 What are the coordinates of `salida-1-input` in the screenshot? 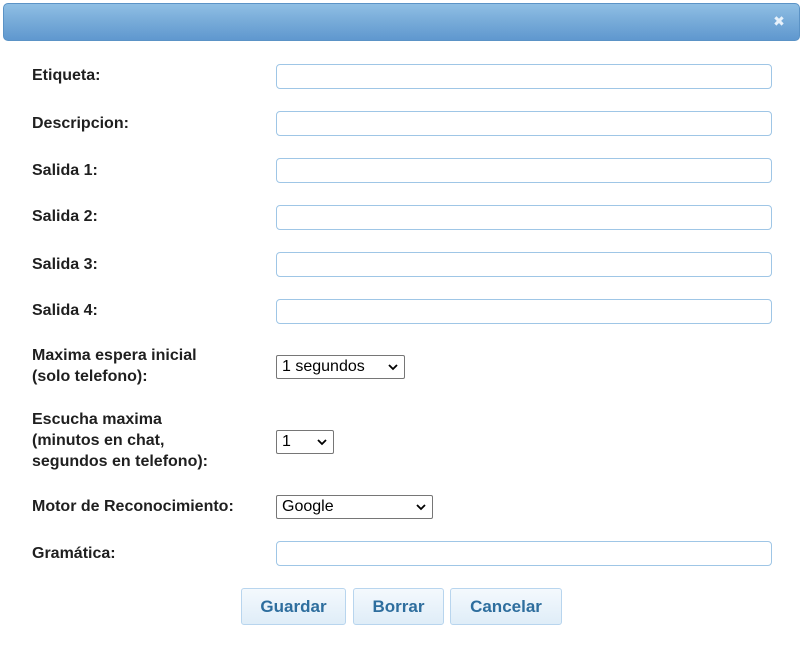 It's located at (524, 170).